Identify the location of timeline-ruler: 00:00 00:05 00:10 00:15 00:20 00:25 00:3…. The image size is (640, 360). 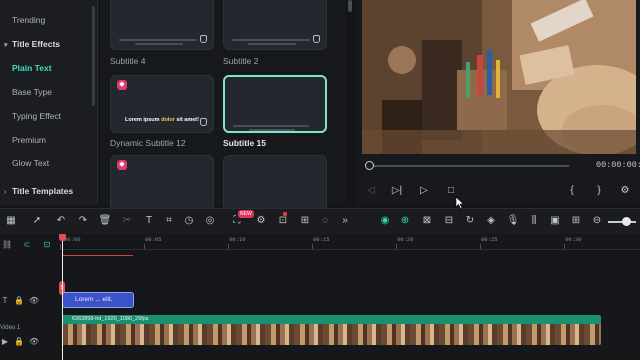
(350, 242).